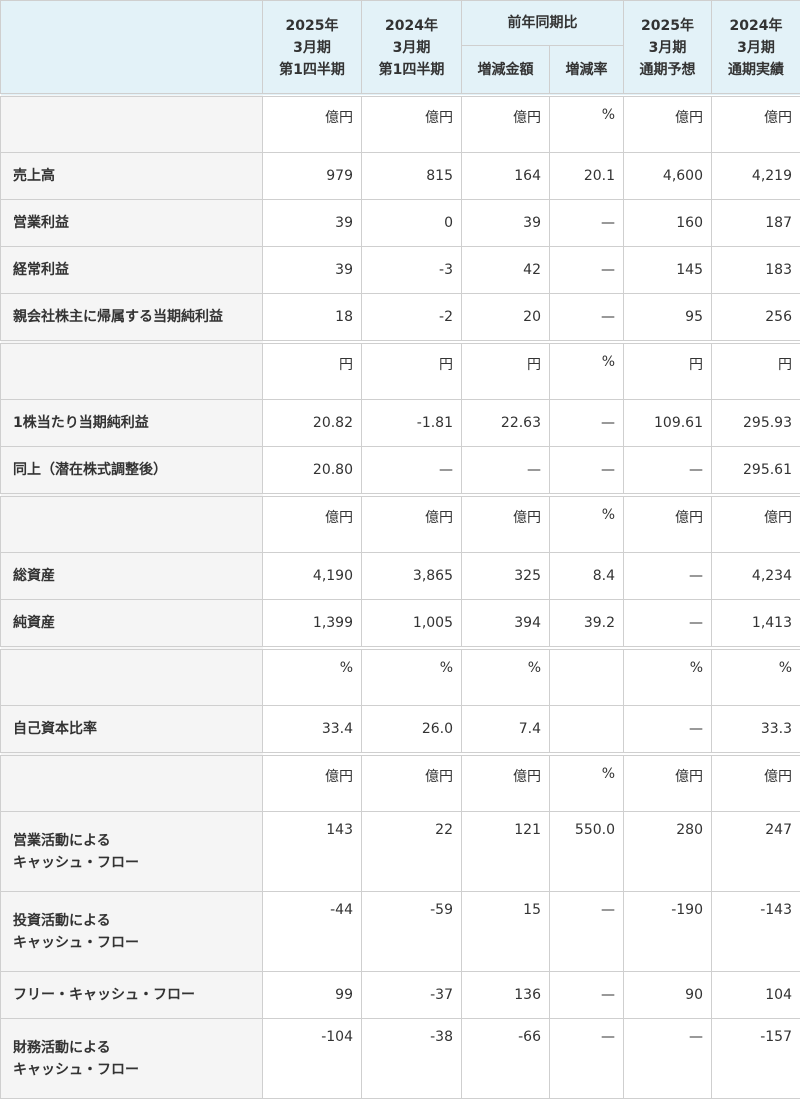 The height and width of the screenshot is (1099, 800). Describe the element at coordinates (62, 1048) in the screenshot. I see `row-label-line: 財務活動による` at that location.